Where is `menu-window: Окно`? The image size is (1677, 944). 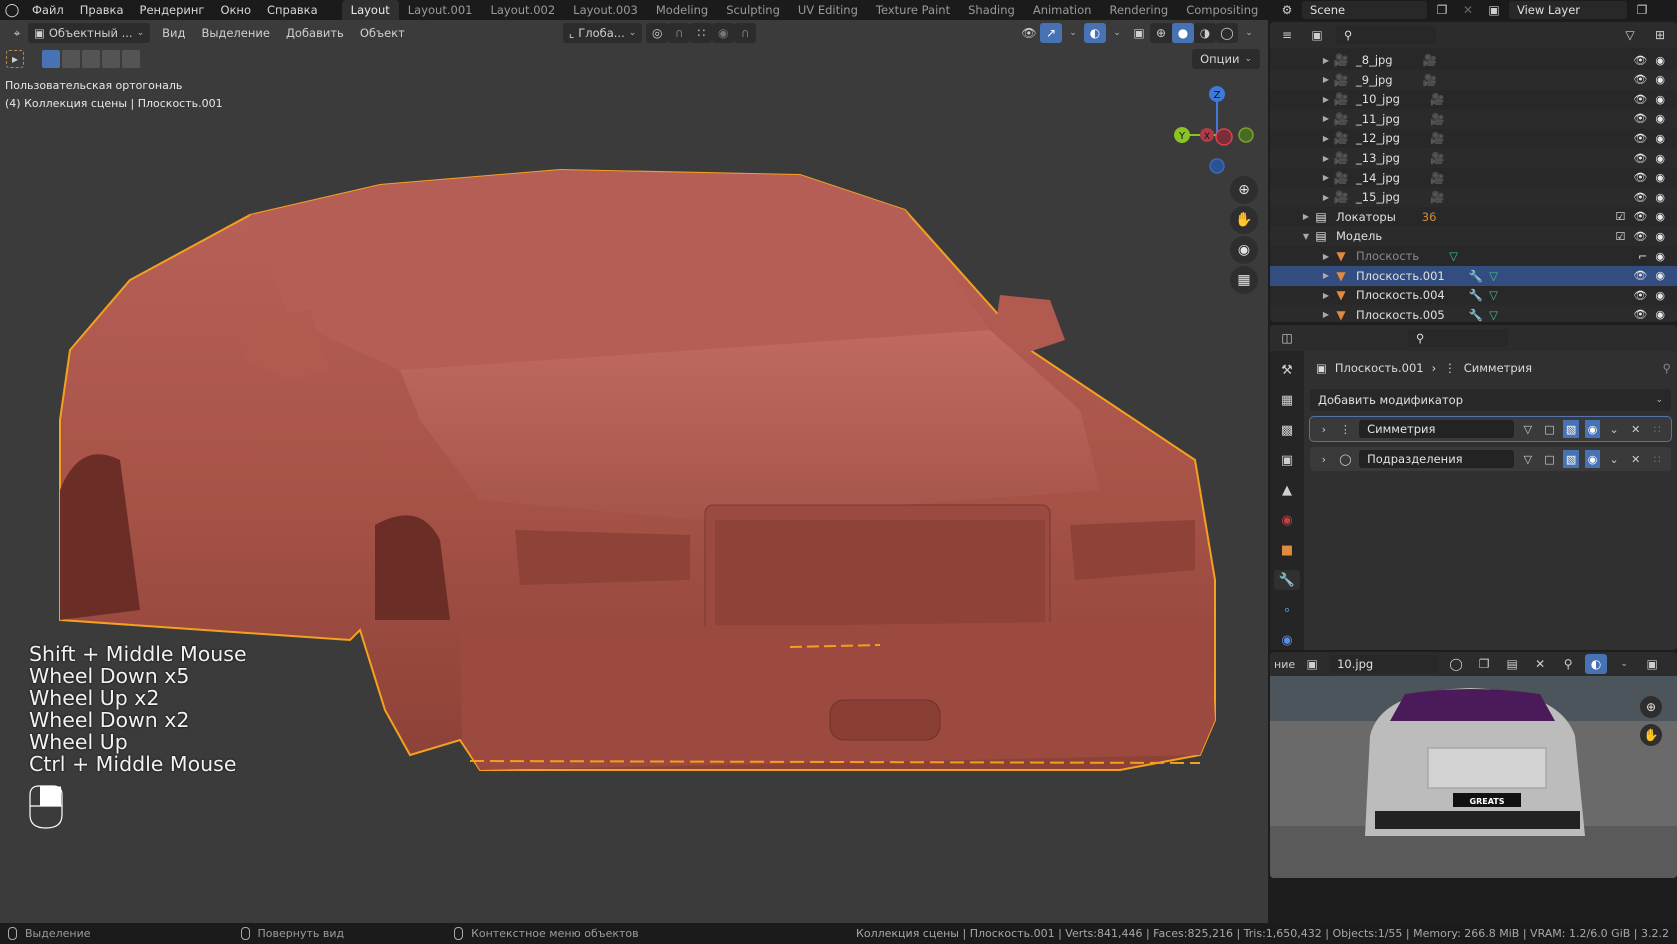 menu-window: Окно is located at coordinates (235, 10).